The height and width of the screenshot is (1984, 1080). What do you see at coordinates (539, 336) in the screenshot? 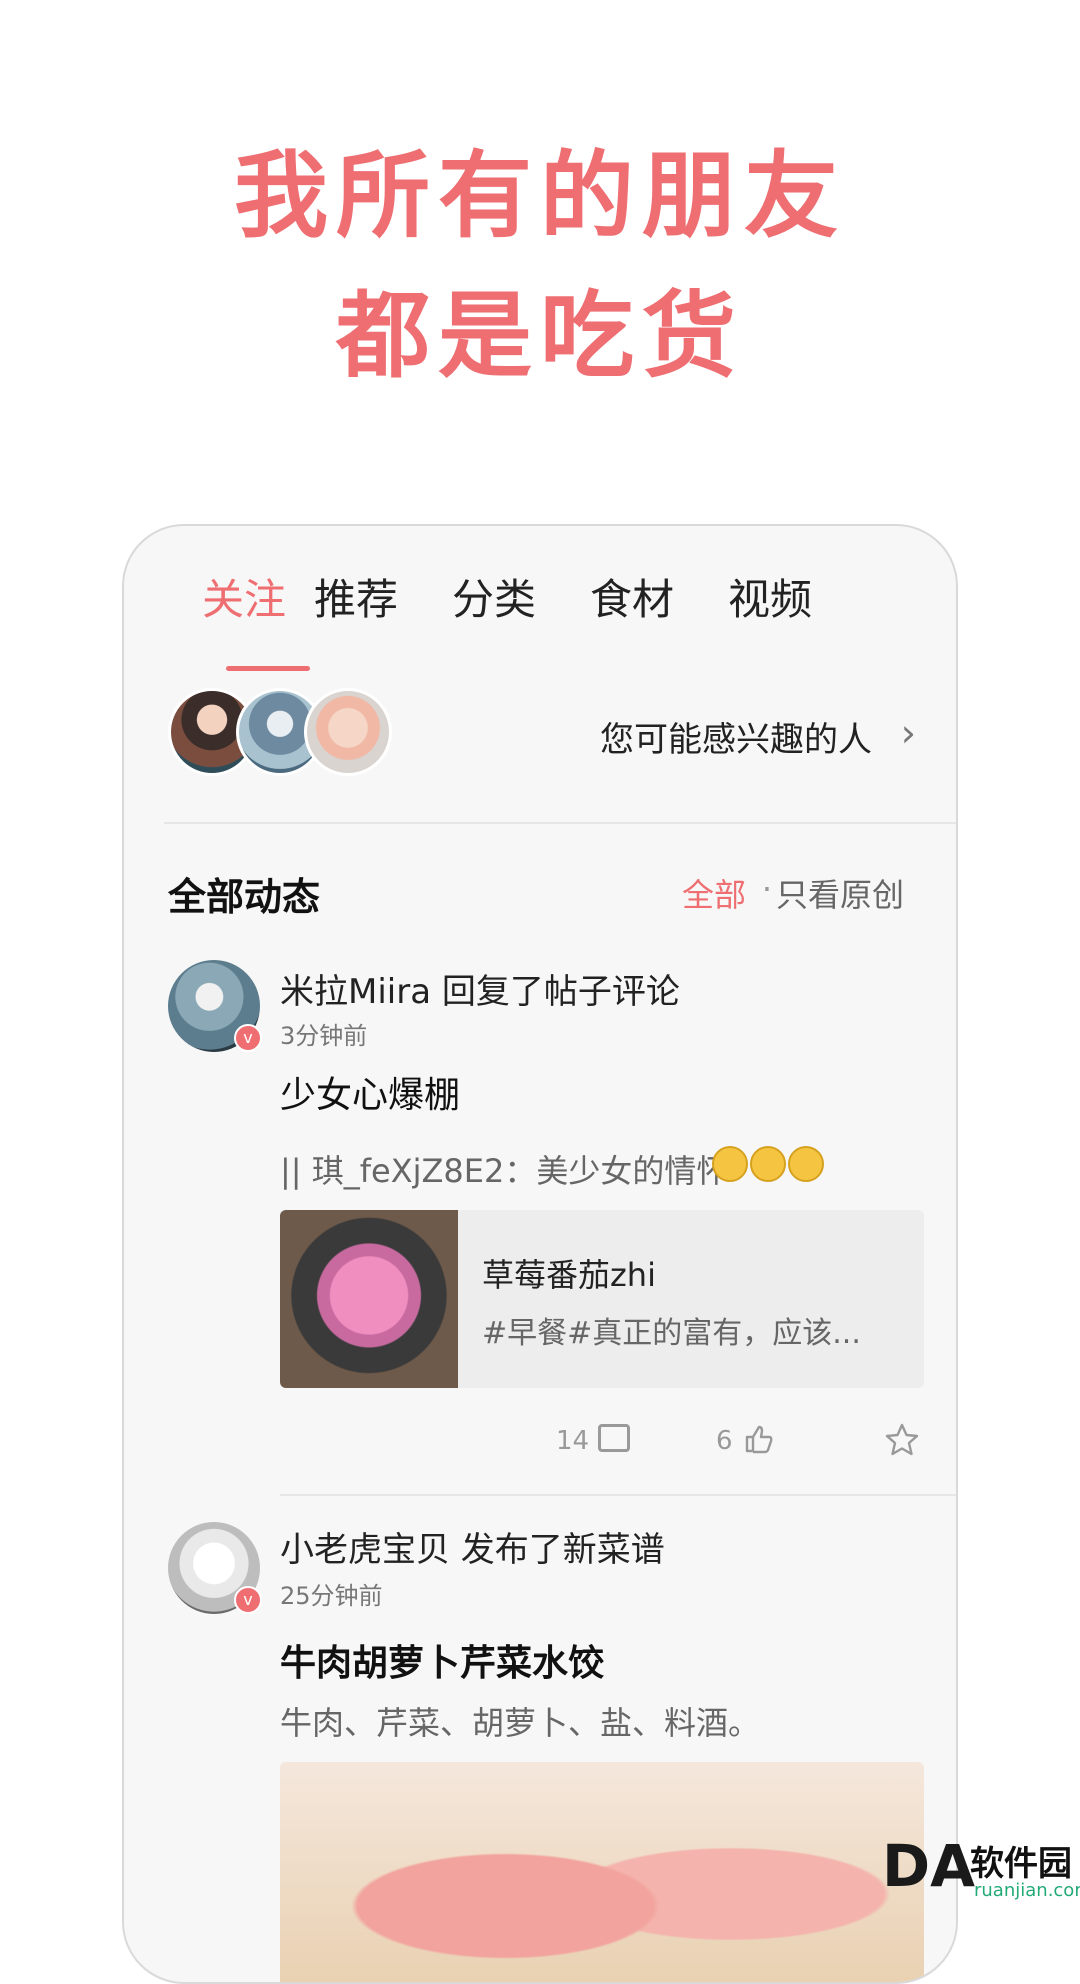
I see `headline-line2: 都是吃货` at bounding box center [539, 336].